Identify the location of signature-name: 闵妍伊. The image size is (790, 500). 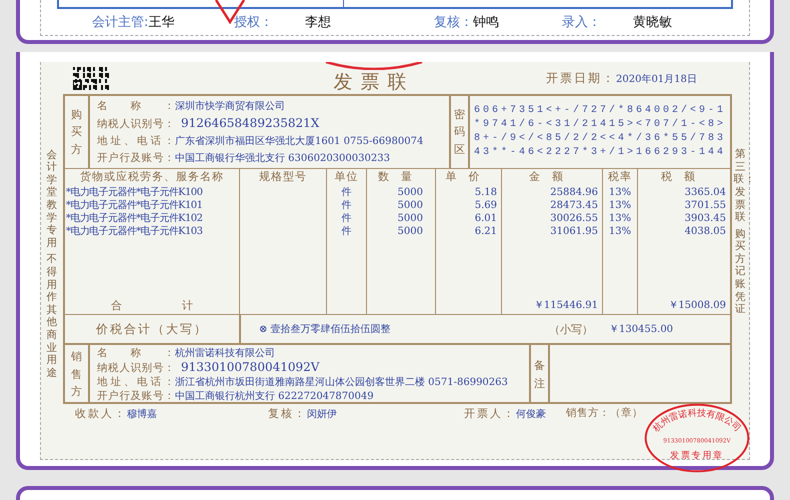
(322, 414).